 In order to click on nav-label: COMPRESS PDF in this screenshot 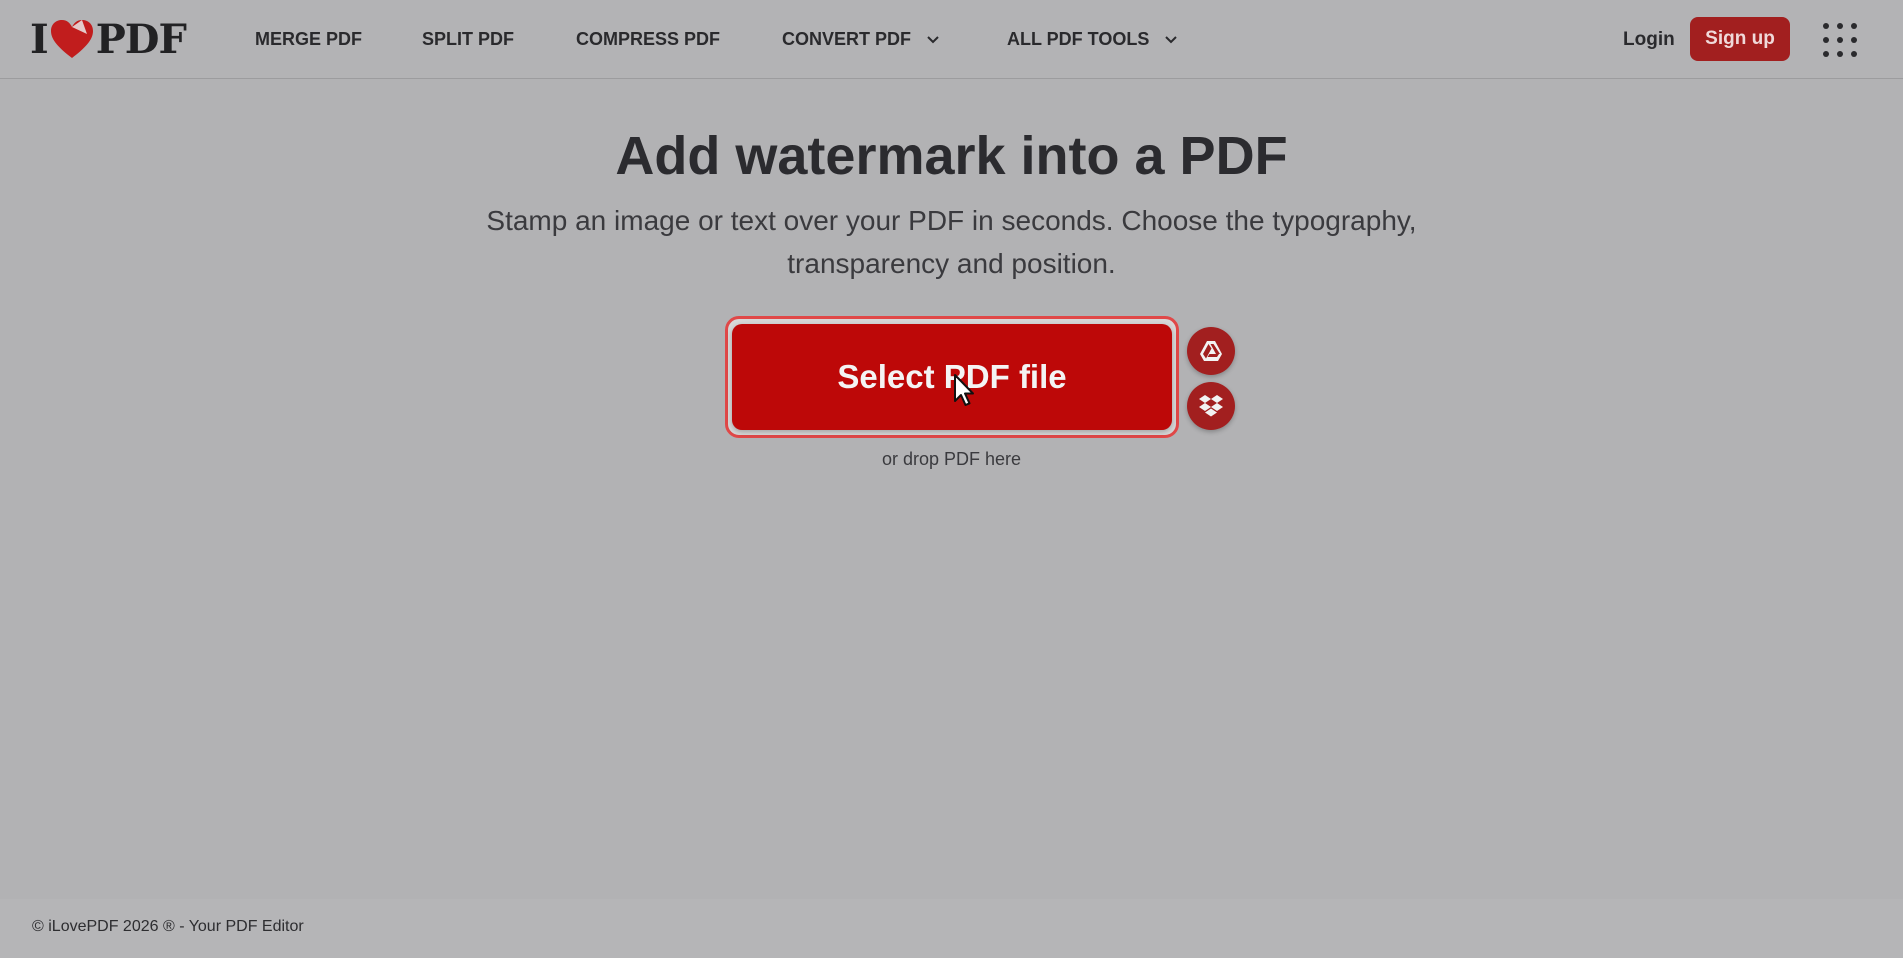, I will do `click(648, 39)`.